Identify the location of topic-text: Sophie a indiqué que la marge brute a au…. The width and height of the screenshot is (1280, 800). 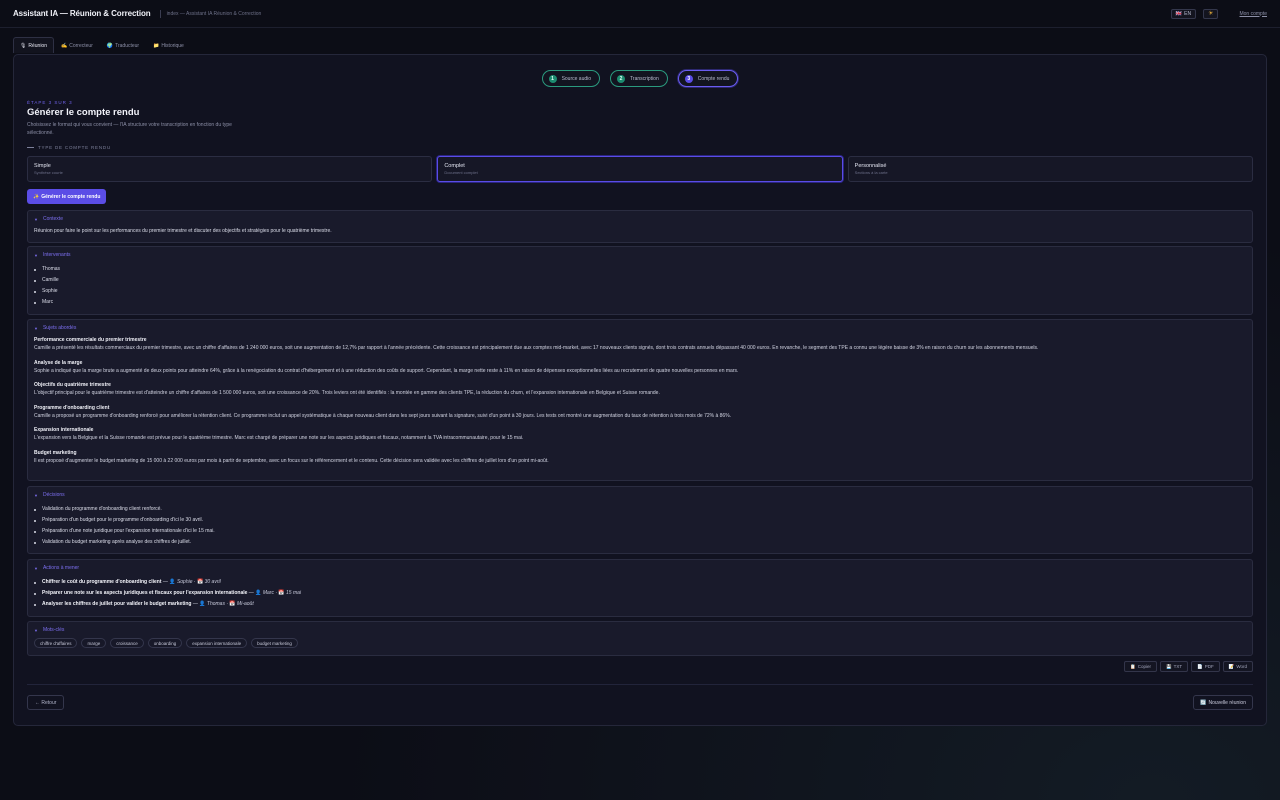
(386, 370).